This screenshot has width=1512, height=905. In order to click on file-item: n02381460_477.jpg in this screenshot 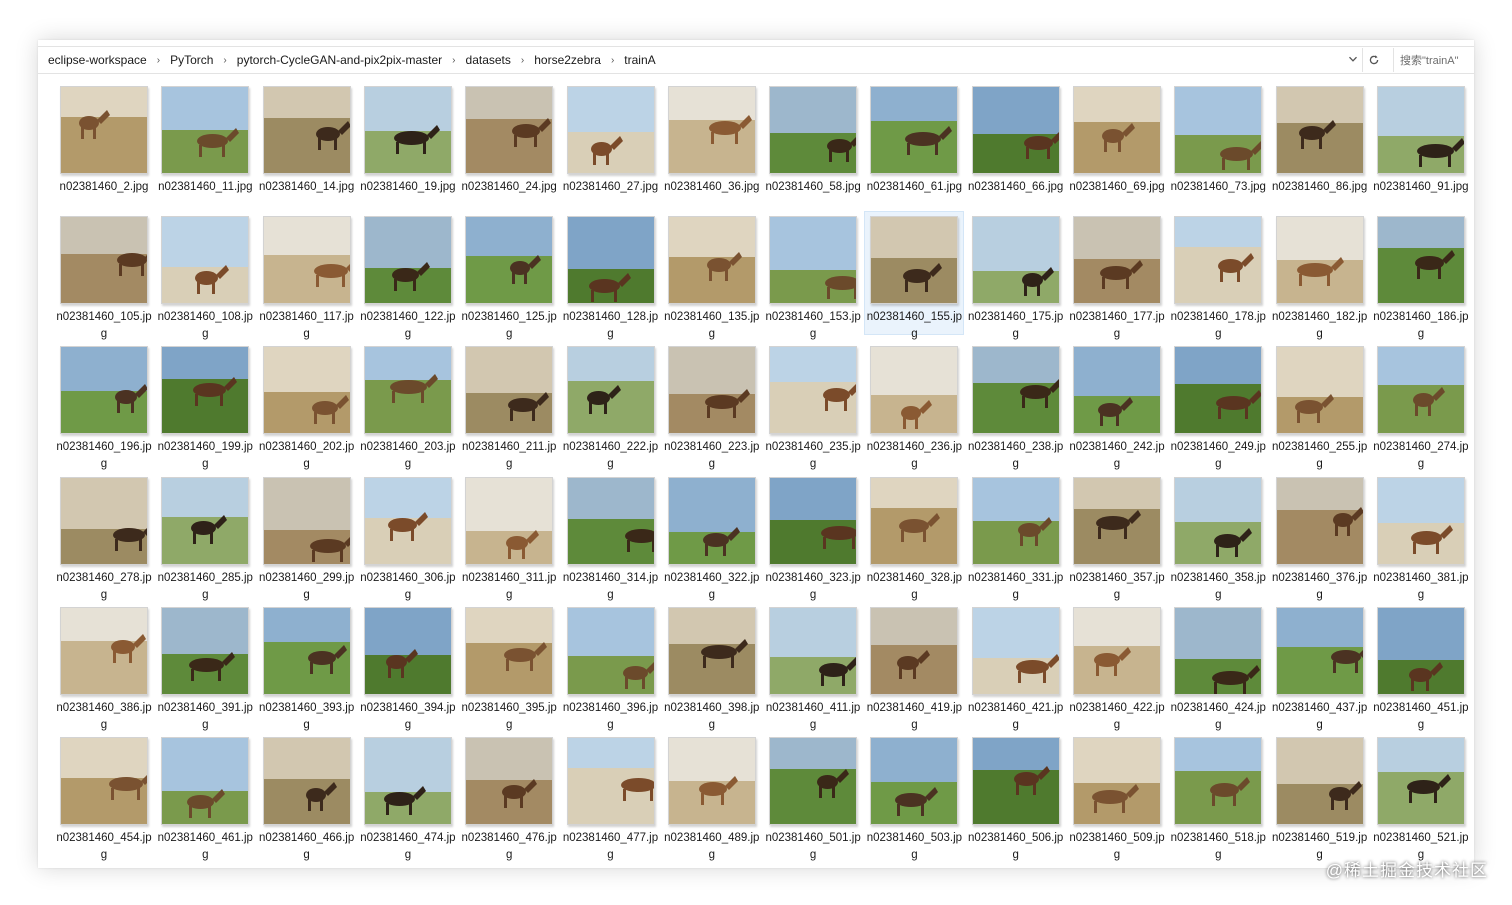, I will do `click(611, 797)`.